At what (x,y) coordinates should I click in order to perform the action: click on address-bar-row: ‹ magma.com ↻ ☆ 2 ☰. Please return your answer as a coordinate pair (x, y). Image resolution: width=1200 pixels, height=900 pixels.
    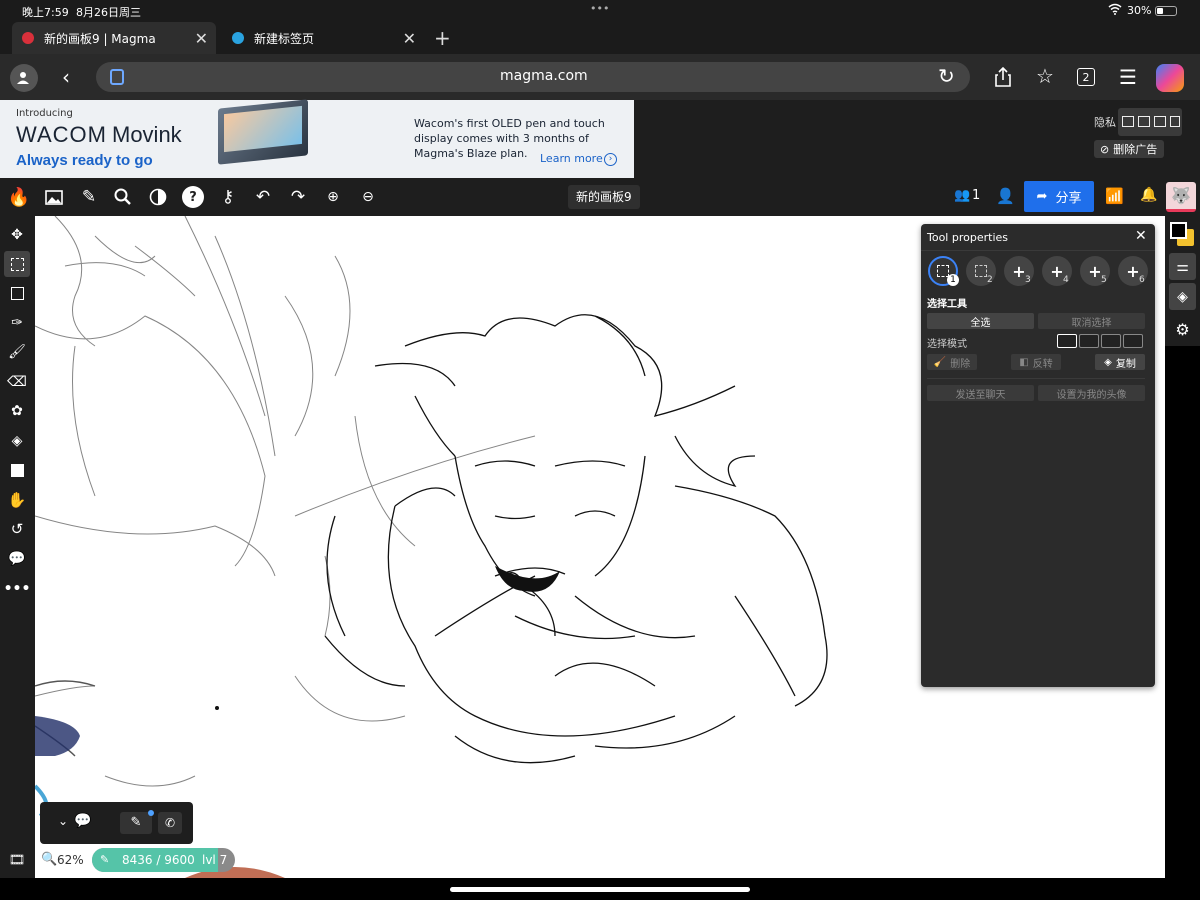
    Looking at the image, I should click on (600, 77).